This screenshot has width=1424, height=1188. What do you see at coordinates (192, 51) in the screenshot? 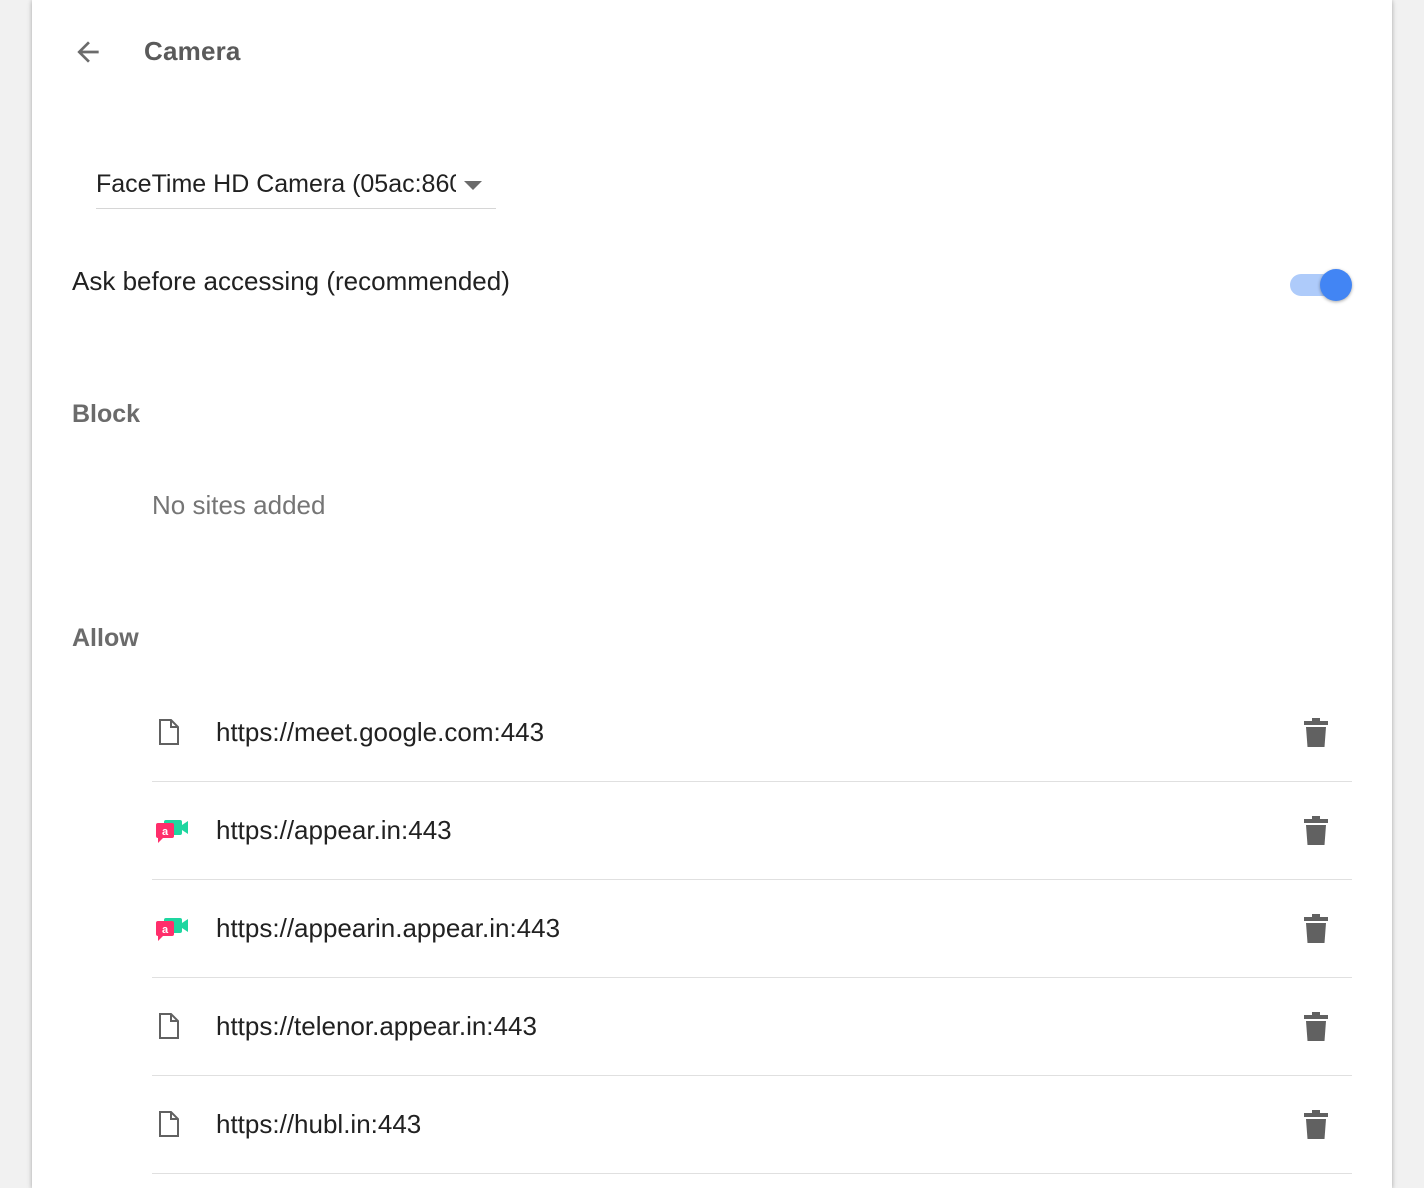
I see `page-title: Camera` at bounding box center [192, 51].